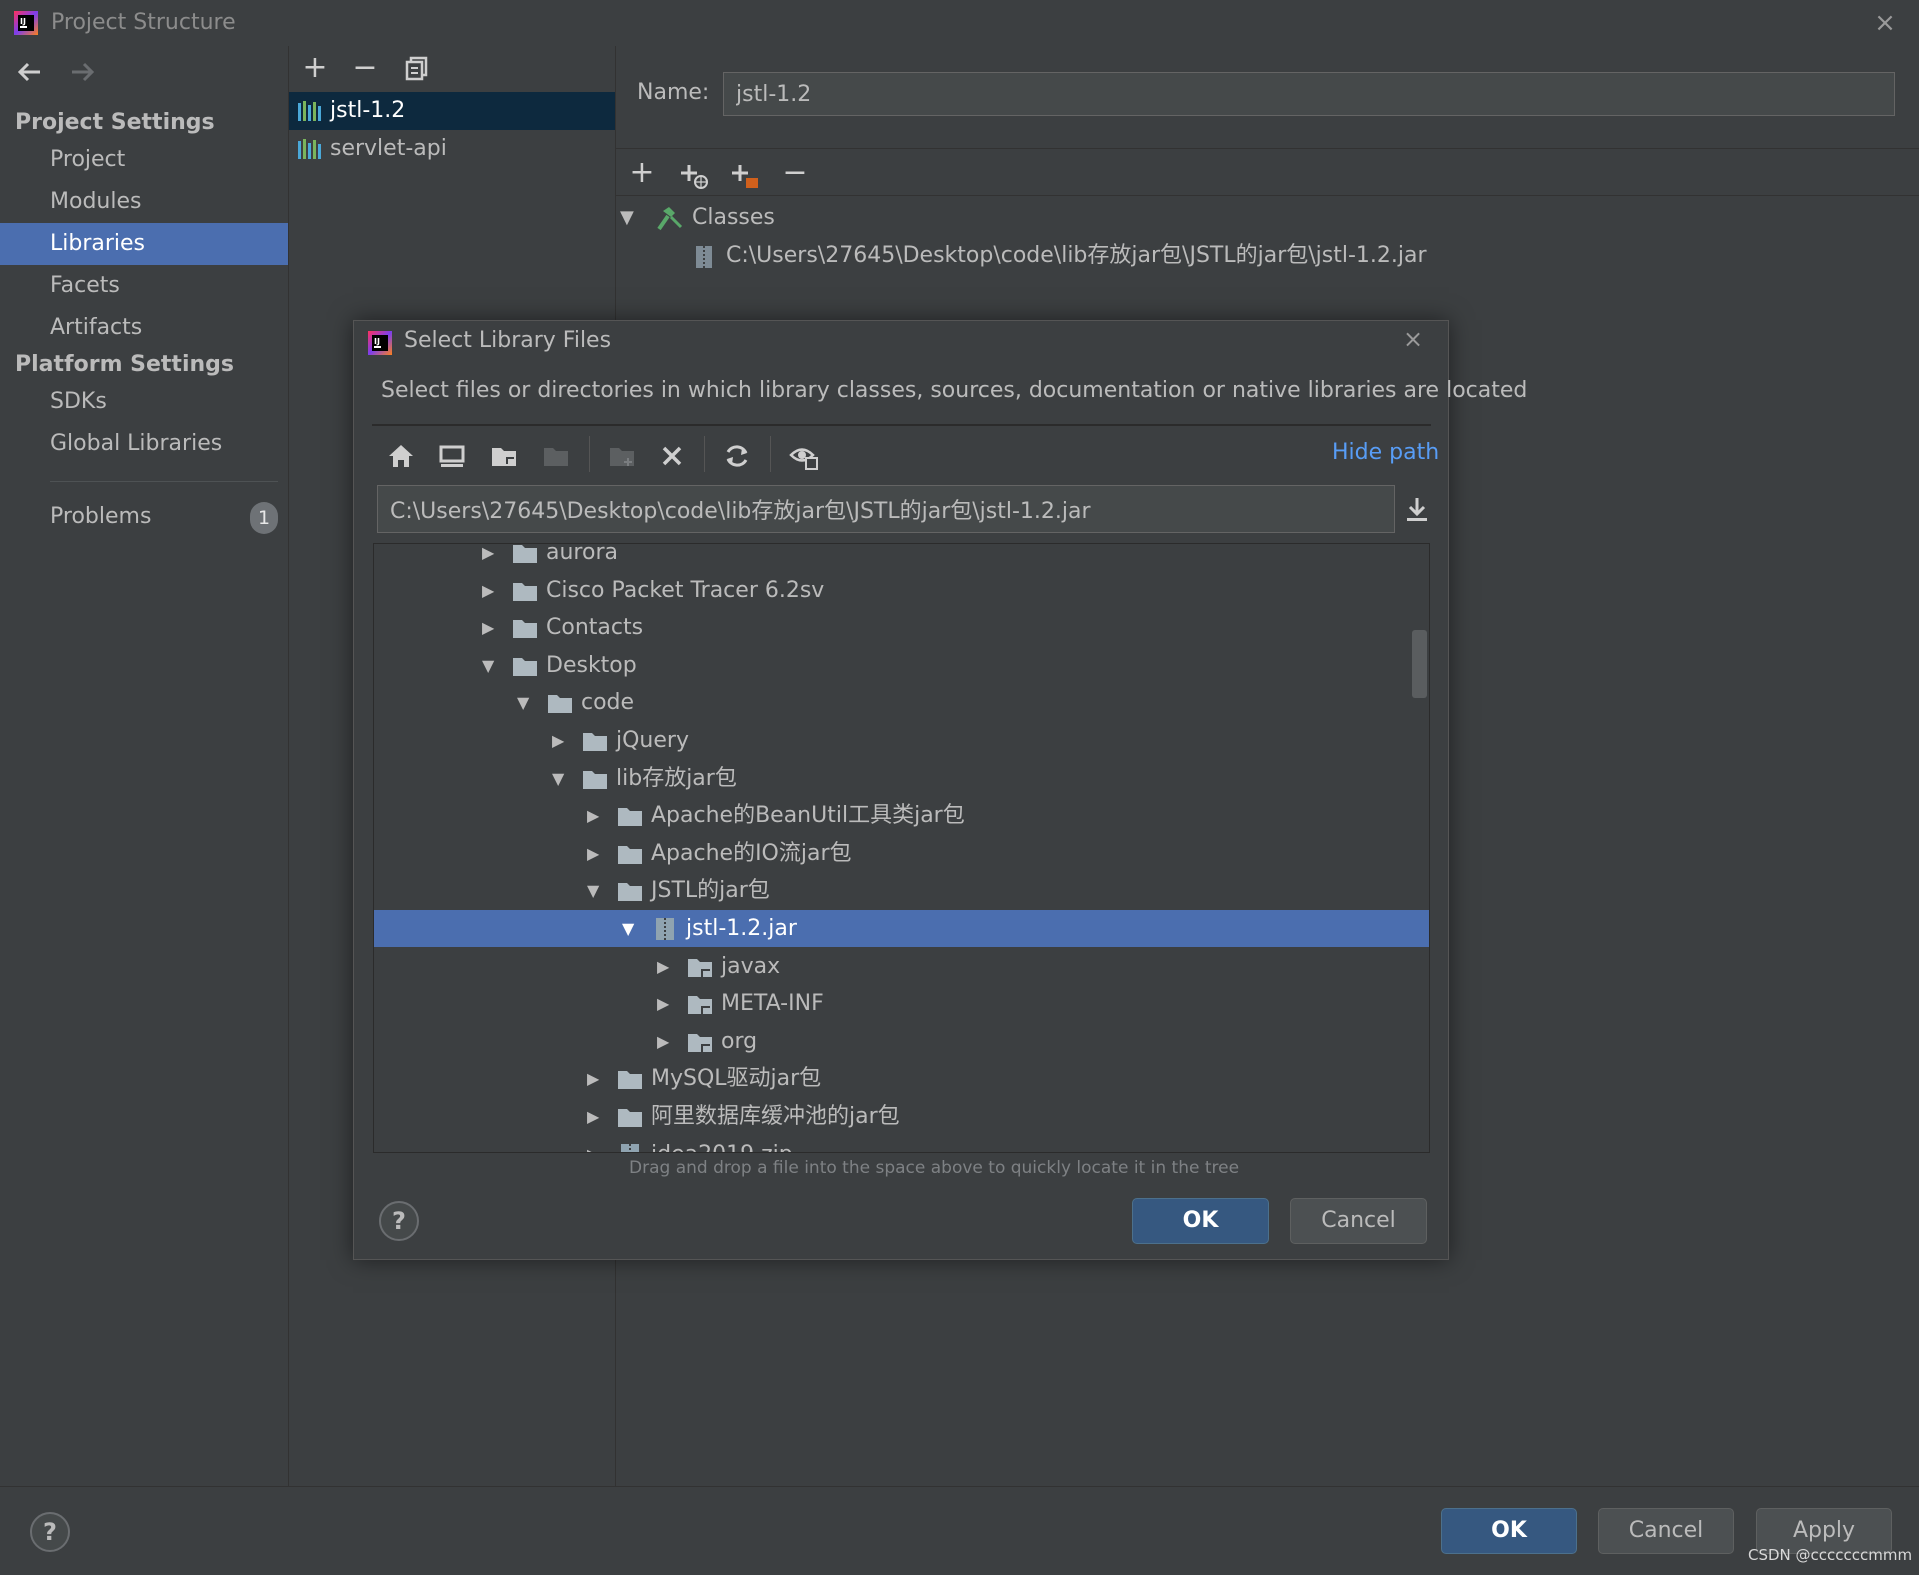 The width and height of the screenshot is (1919, 1575). I want to click on dialog-ok-button: OK, so click(1200, 1221).